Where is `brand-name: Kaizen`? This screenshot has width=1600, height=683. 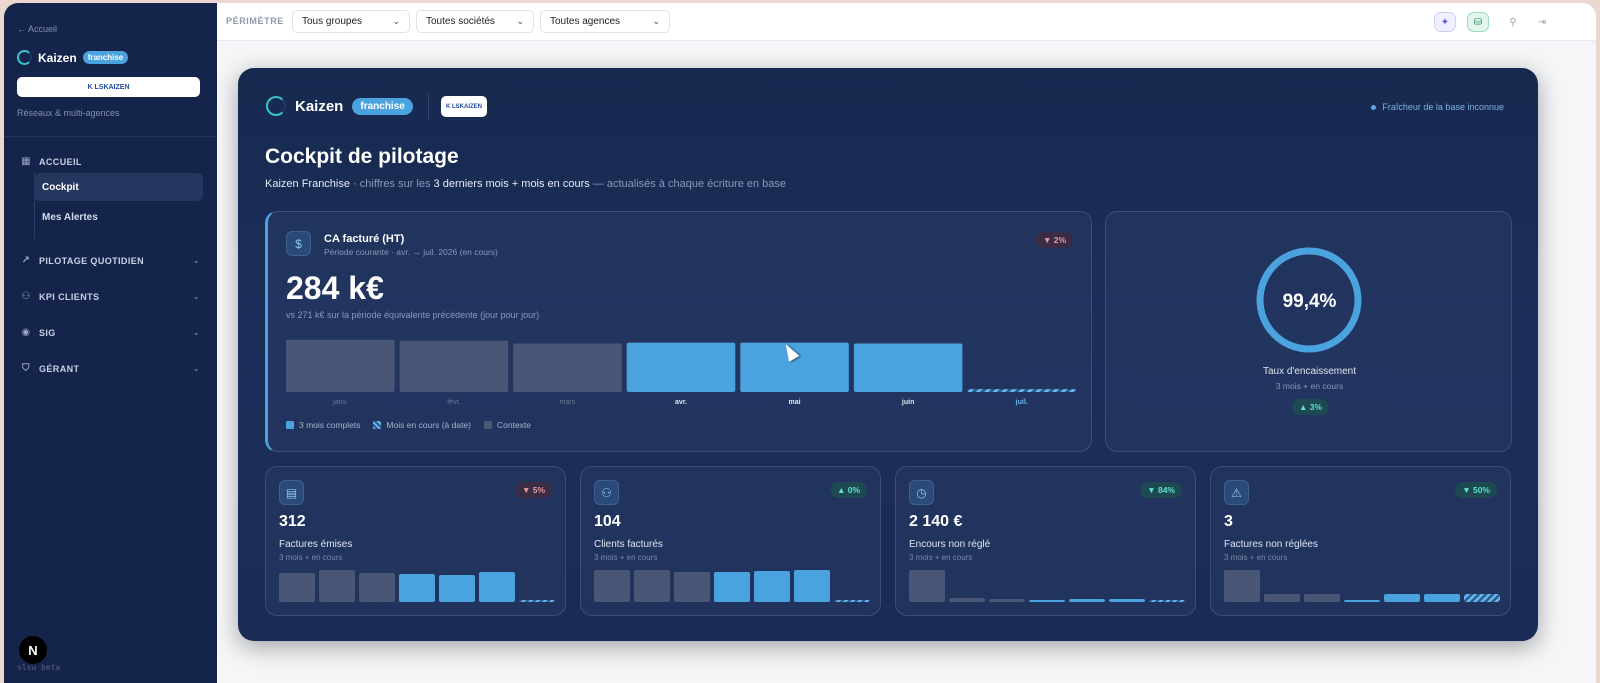
brand-name: Kaizen is located at coordinates (57, 57).